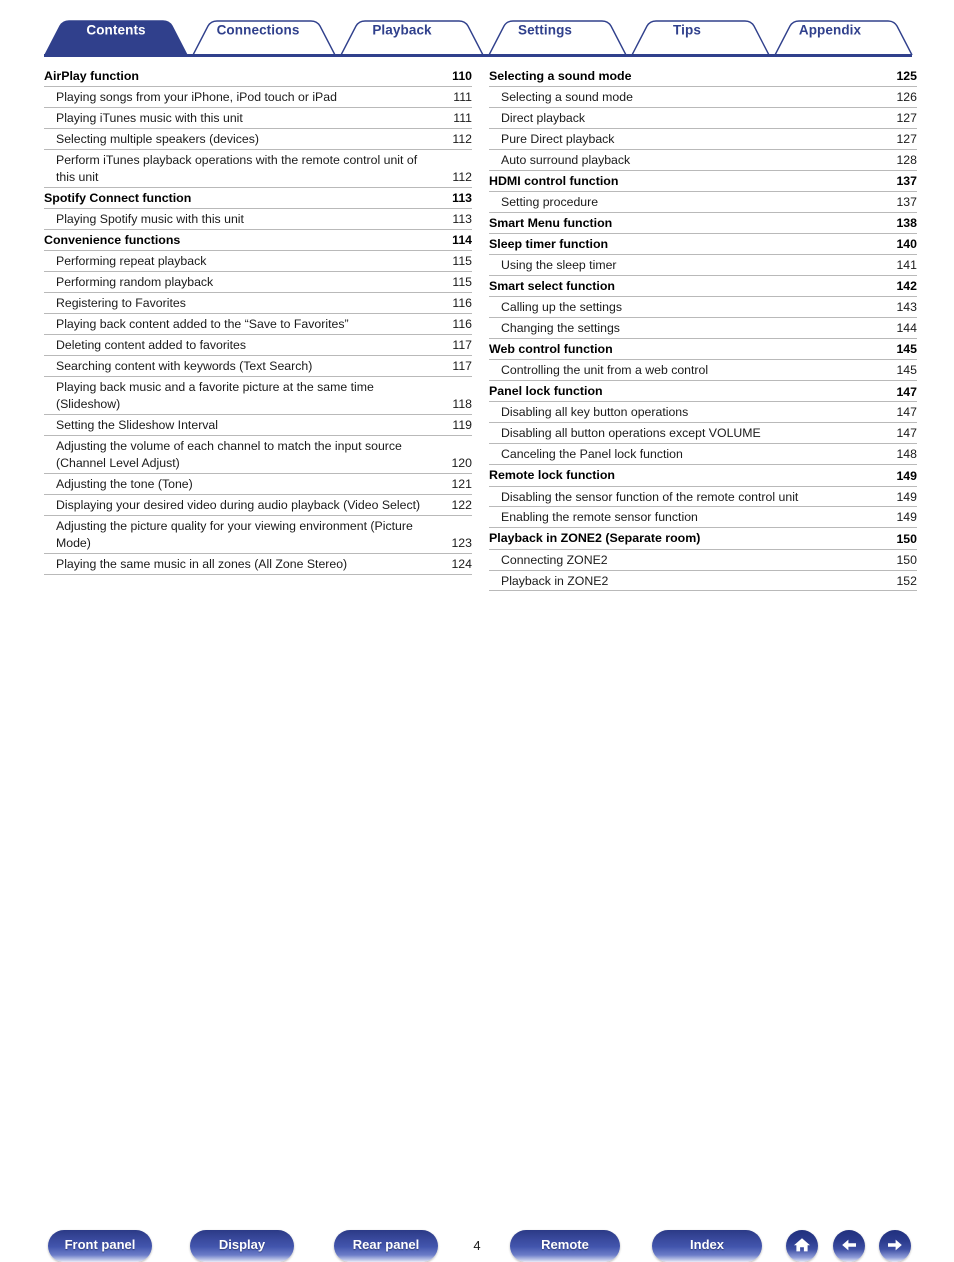  Describe the element at coordinates (401, 30) in the screenshot. I see `tab-playback: Playback` at that location.